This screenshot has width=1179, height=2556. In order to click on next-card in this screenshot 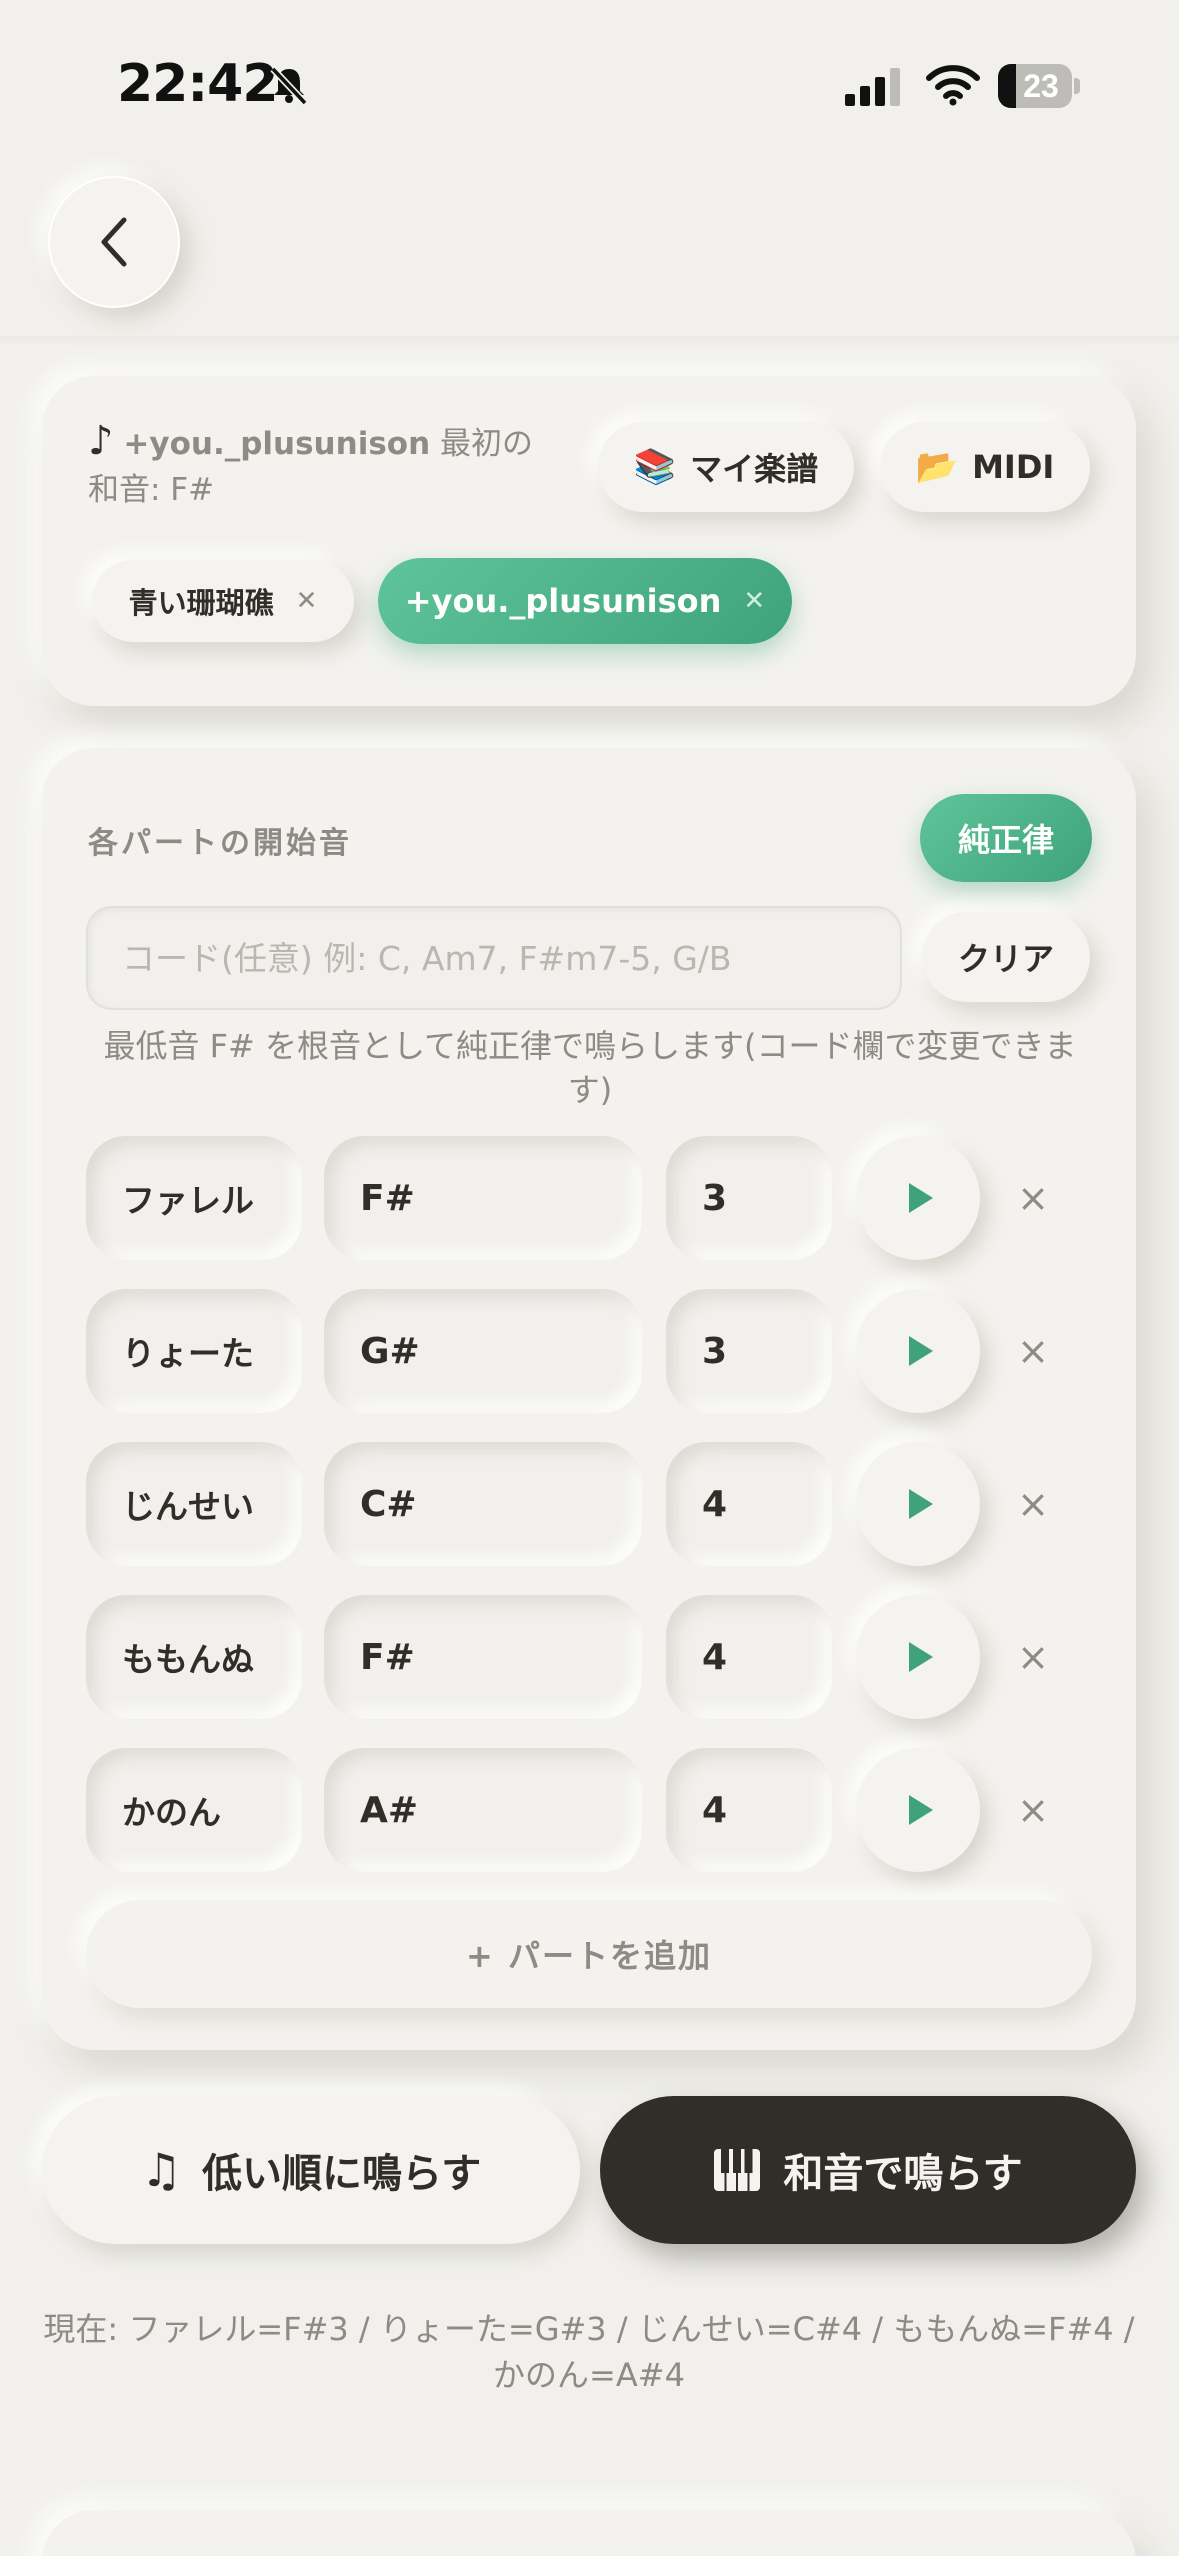, I will do `click(589, 2533)`.